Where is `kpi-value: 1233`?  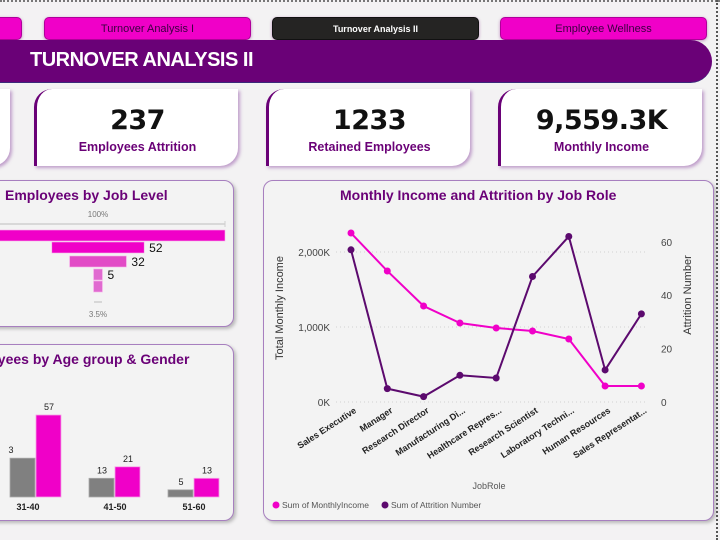 kpi-value: 1233 is located at coordinates (369, 120).